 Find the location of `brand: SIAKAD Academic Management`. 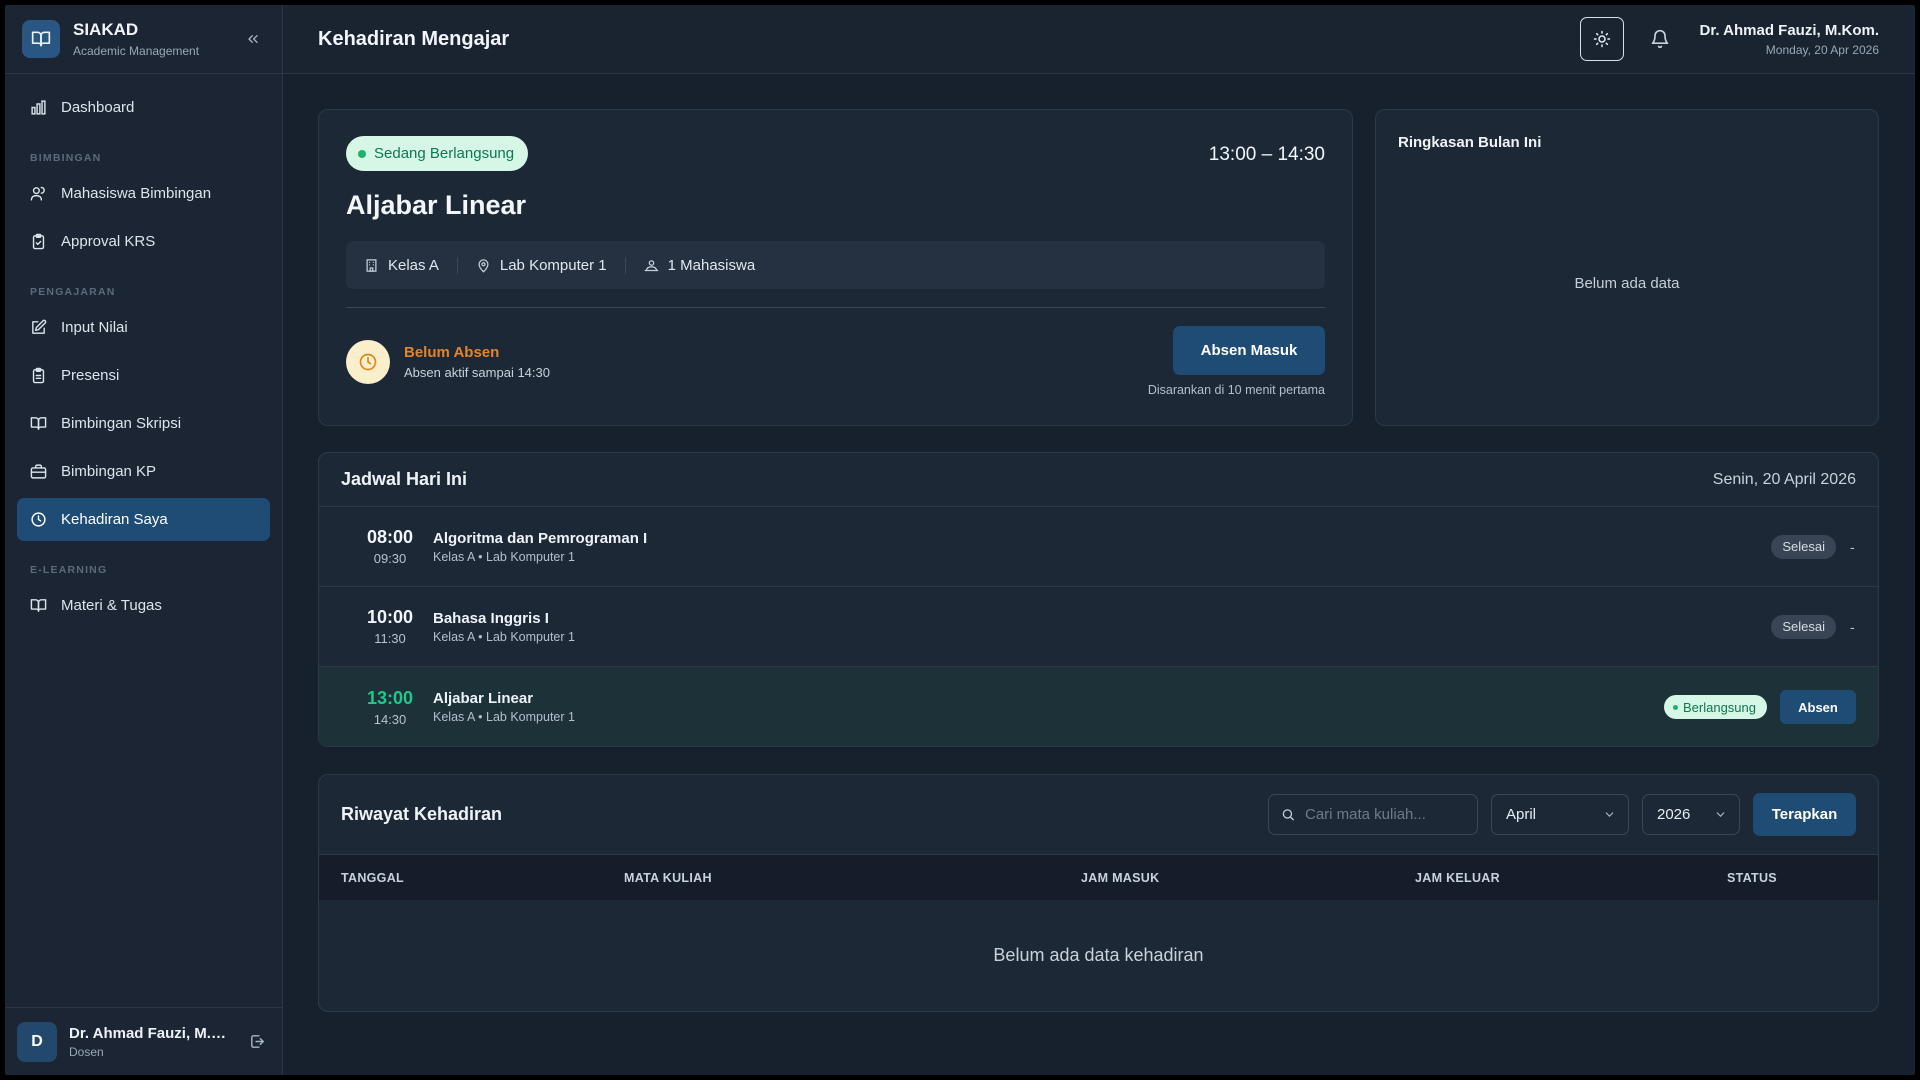

brand: SIAKAD Academic Management is located at coordinates (143, 39).